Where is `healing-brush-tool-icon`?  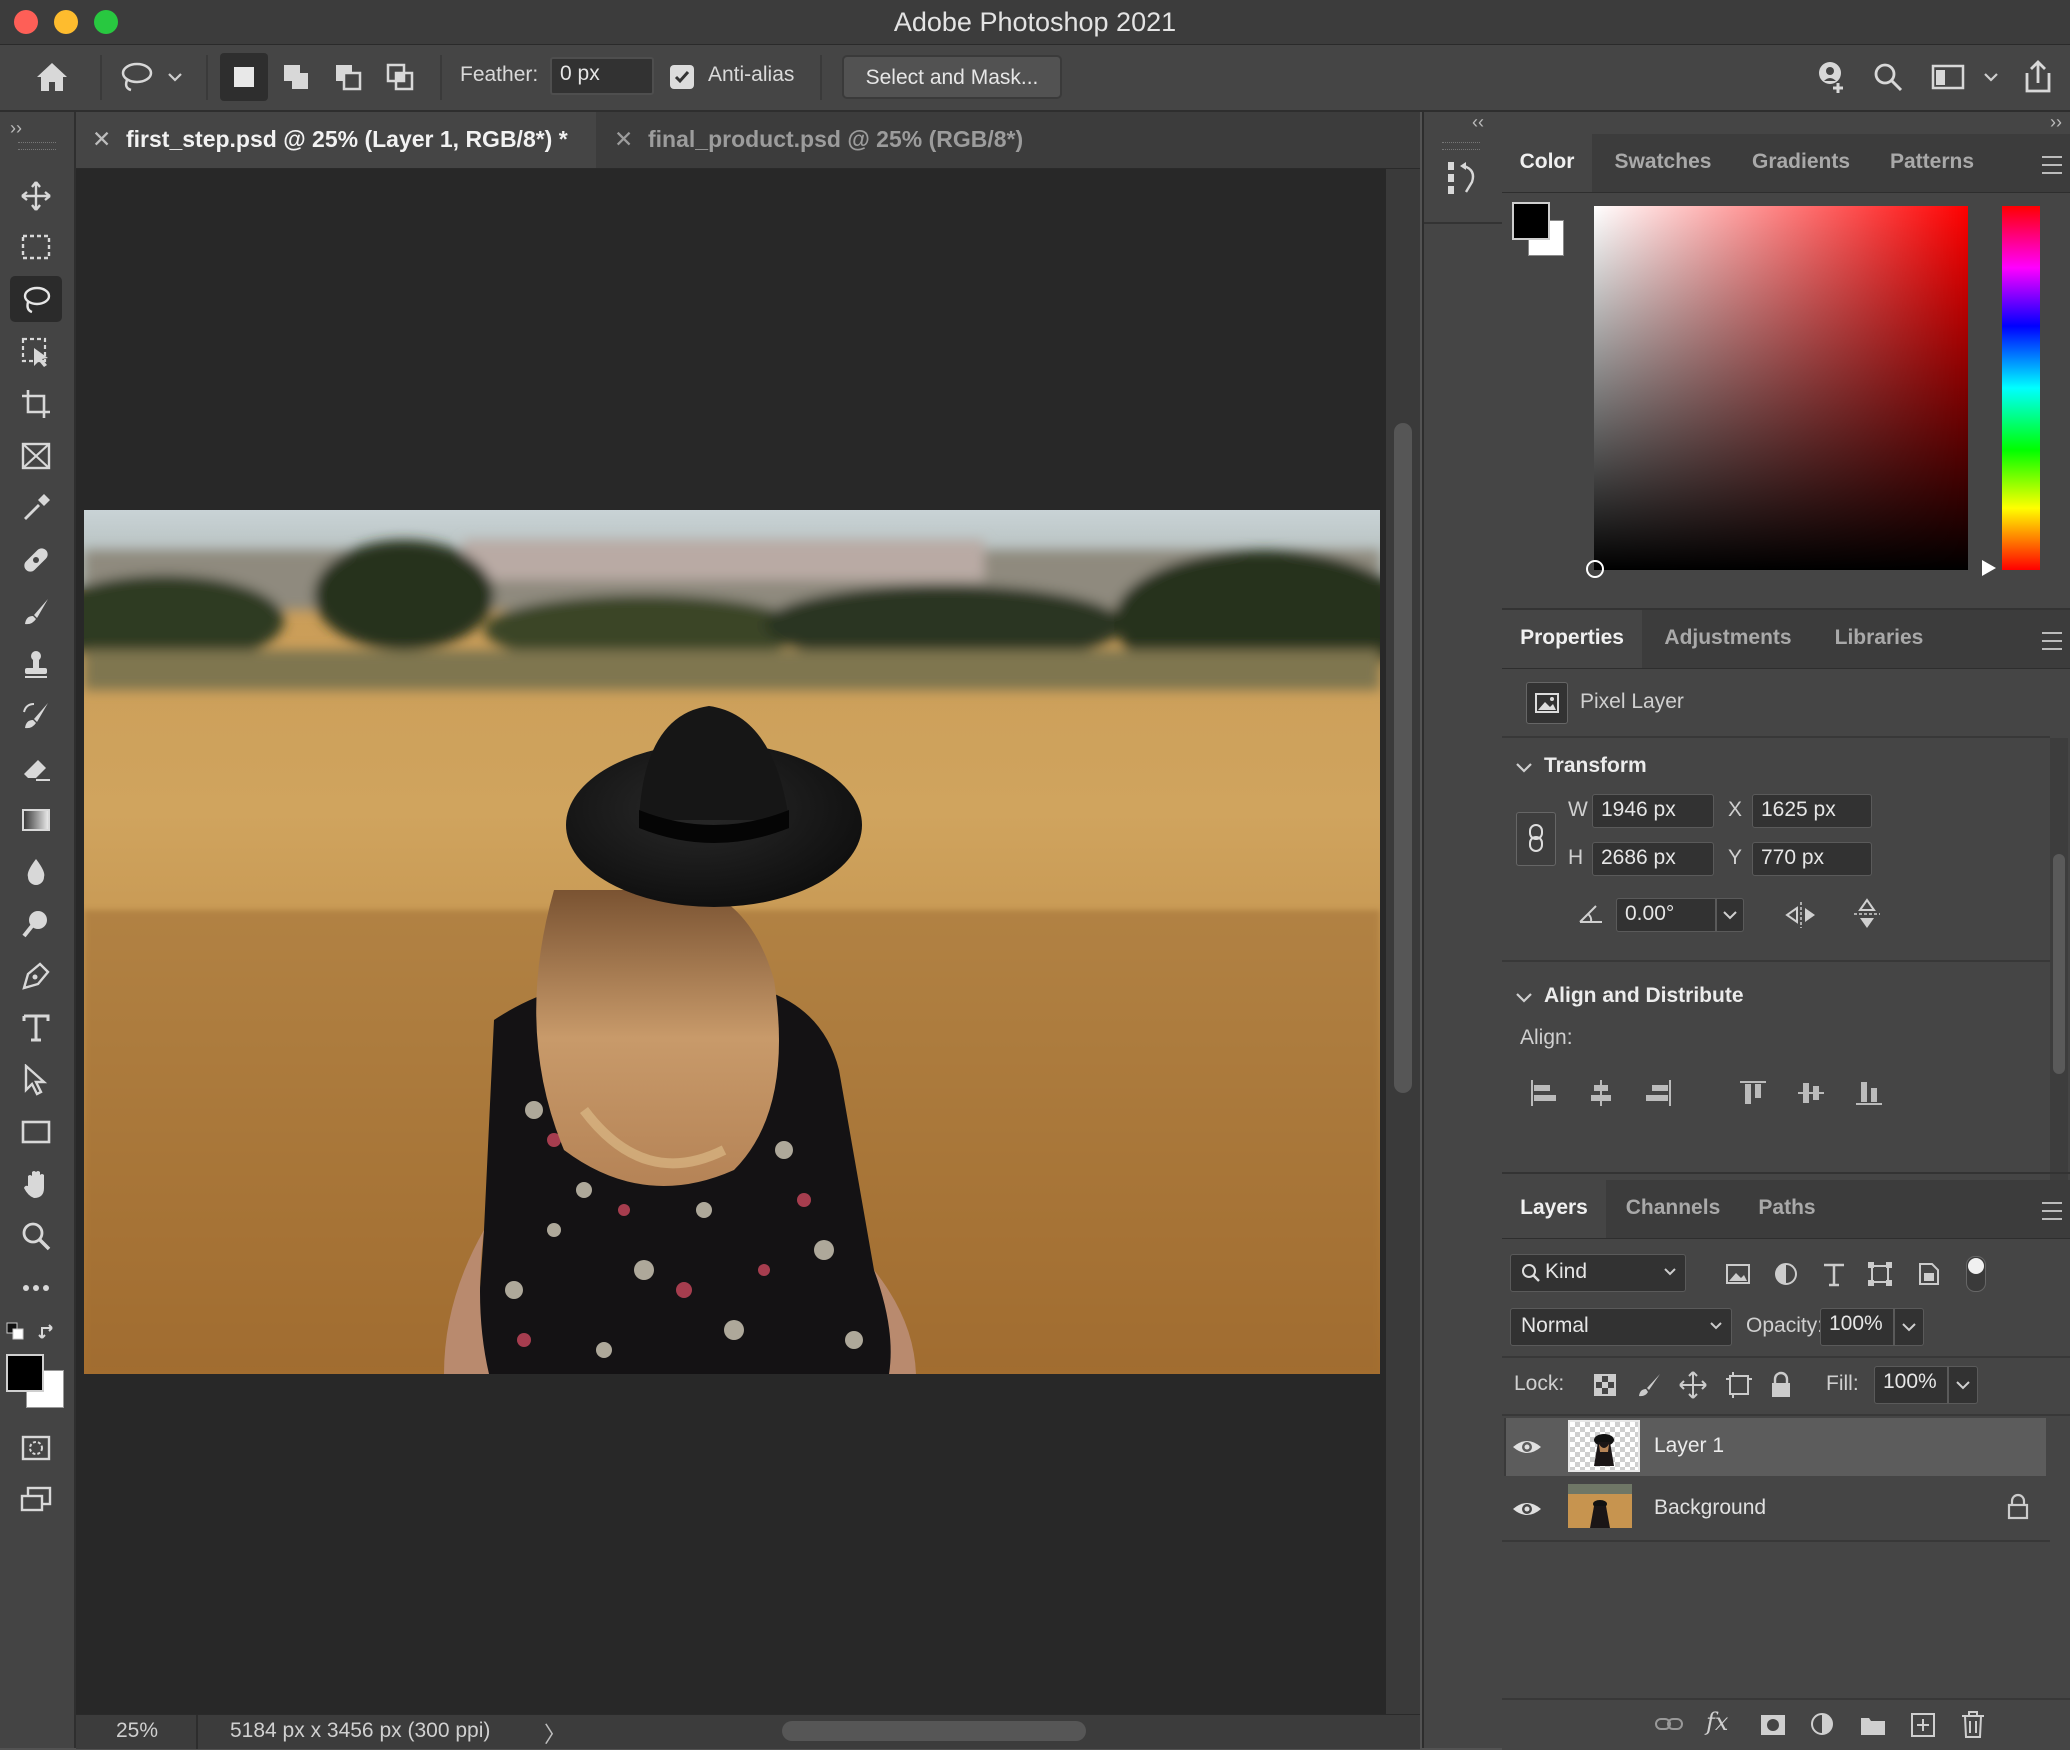
healing-brush-tool-icon is located at coordinates (36, 559).